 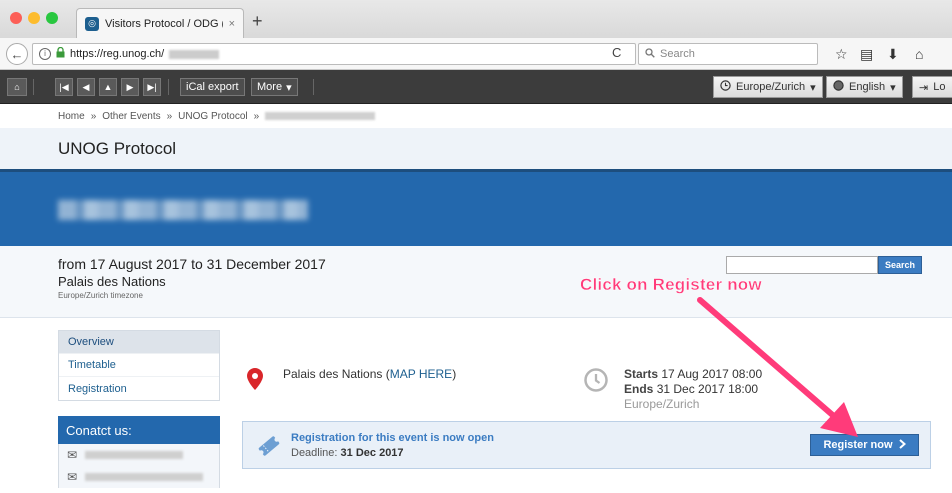 I want to click on lock-icon, so click(x=60, y=53).